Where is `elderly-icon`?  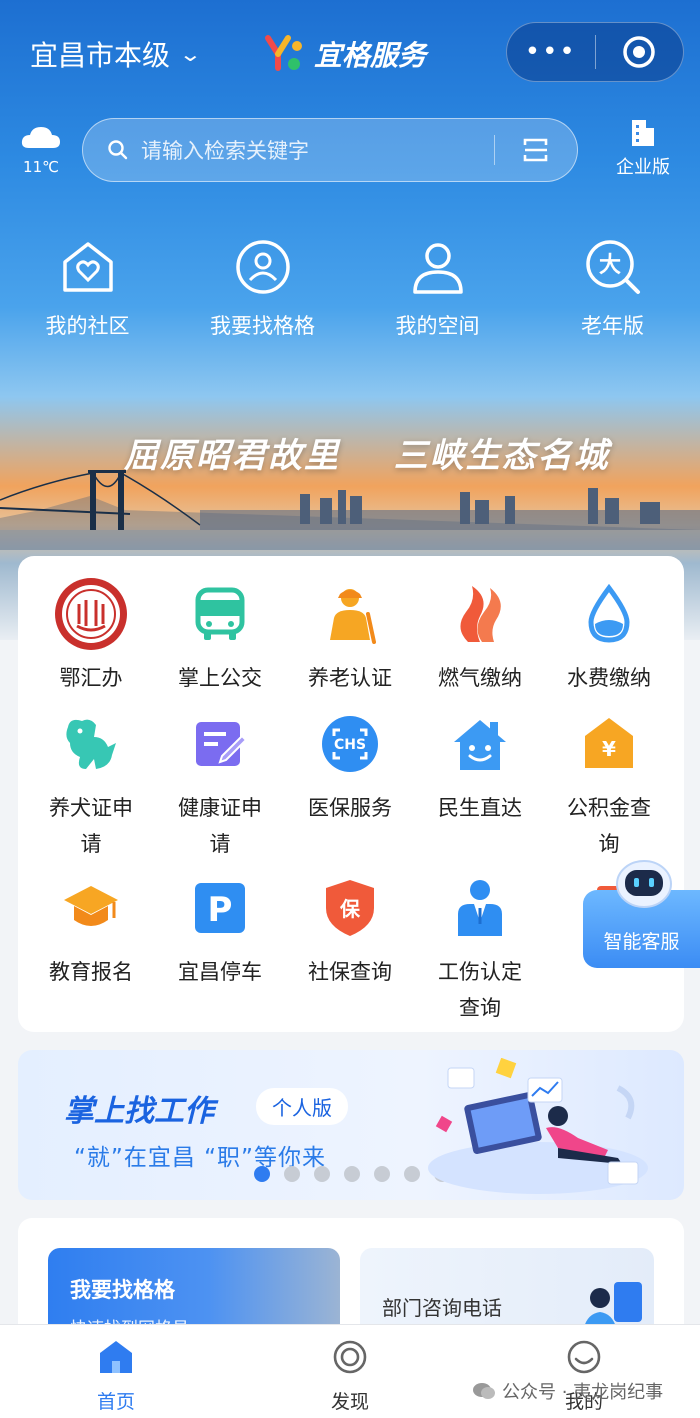 elderly-icon is located at coordinates (353, 616).